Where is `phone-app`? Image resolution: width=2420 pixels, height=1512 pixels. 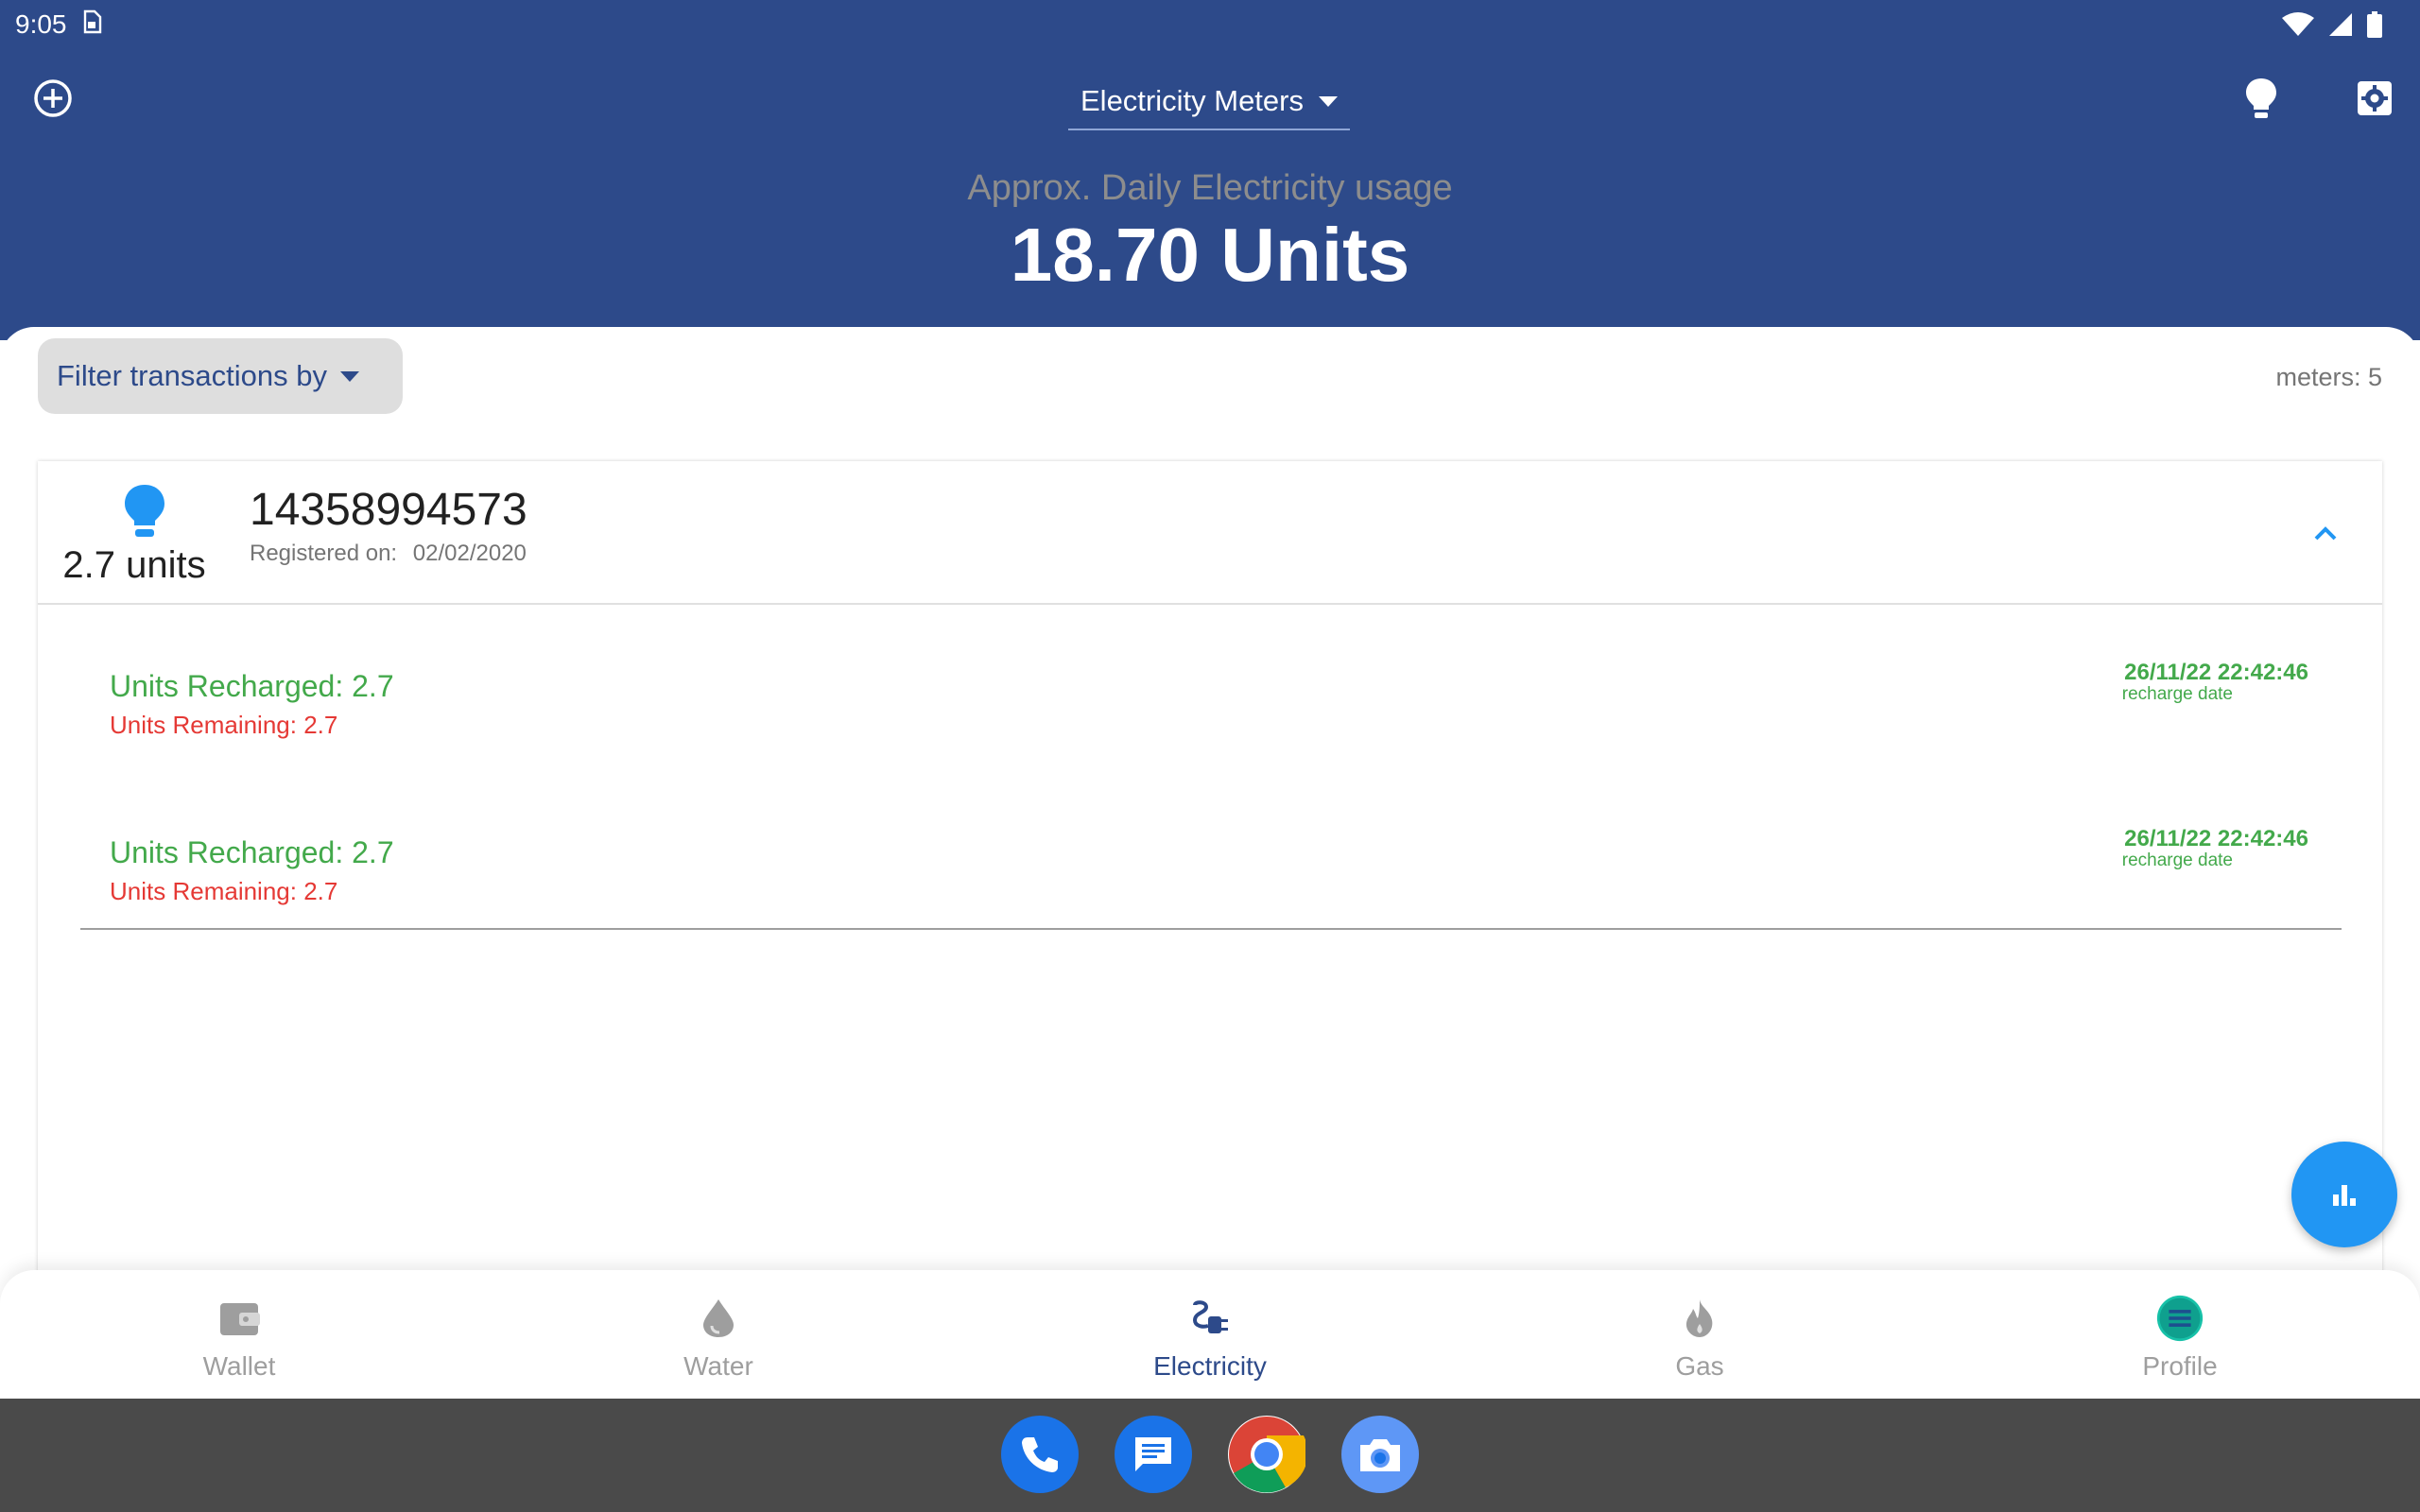
phone-app is located at coordinates (1040, 1454).